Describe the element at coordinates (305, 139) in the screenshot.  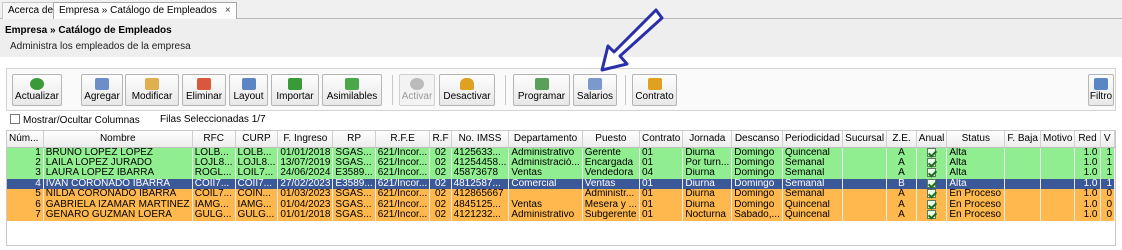
I see `column-header: F. Ingreso` at that location.